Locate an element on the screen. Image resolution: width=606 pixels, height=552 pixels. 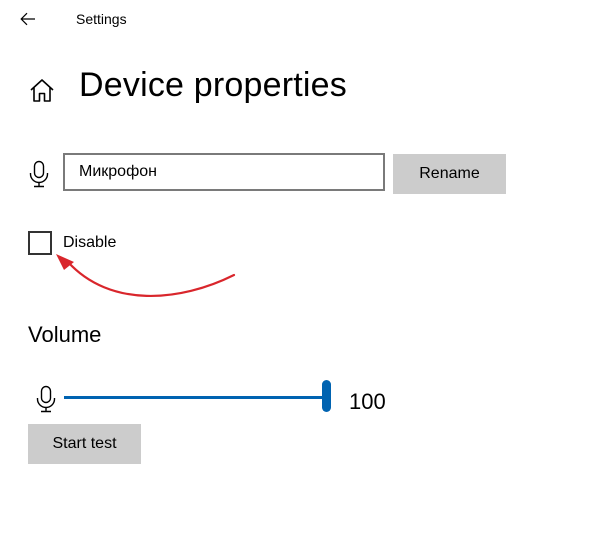
device-name-input is located at coordinates (222, 172).